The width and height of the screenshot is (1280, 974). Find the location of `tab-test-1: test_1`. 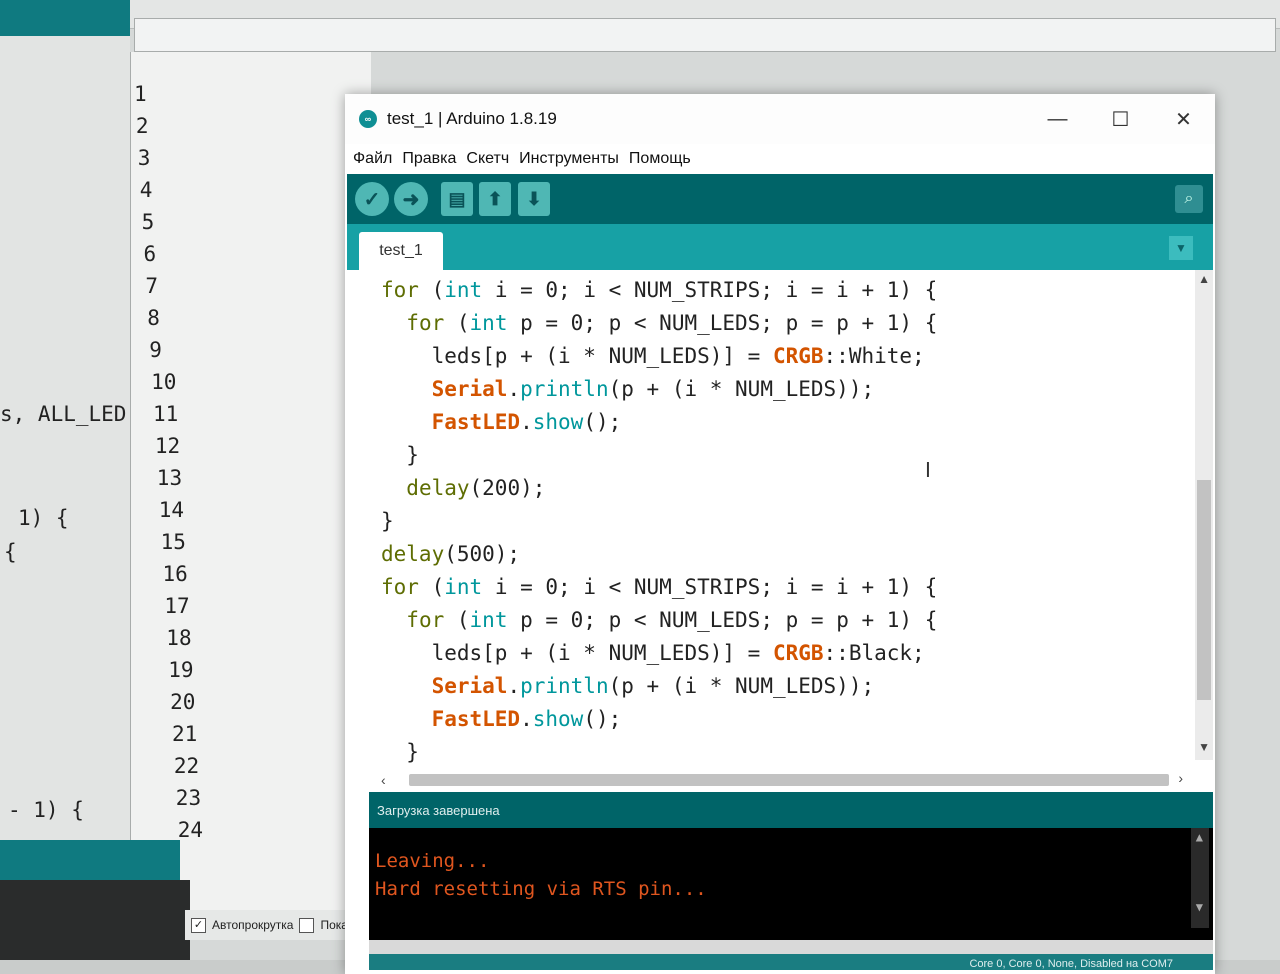

tab-test-1: test_1 is located at coordinates (401, 251).